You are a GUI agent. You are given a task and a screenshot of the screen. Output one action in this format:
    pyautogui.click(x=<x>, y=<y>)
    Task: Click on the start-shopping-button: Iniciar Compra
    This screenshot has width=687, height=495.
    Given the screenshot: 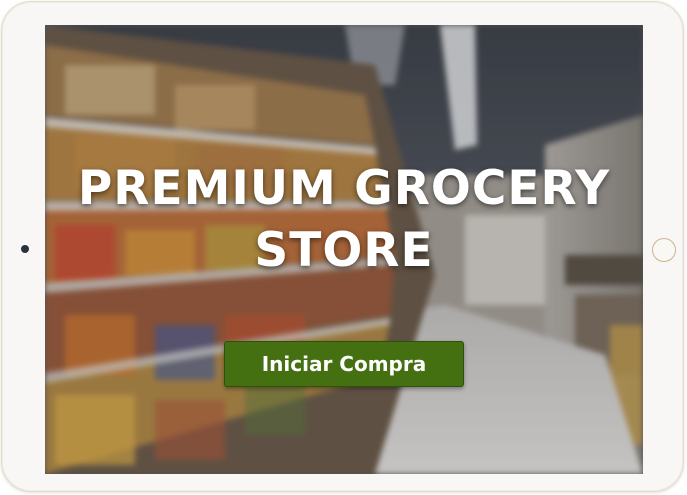 What is the action you would take?
    pyautogui.click(x=344, y=364)
    